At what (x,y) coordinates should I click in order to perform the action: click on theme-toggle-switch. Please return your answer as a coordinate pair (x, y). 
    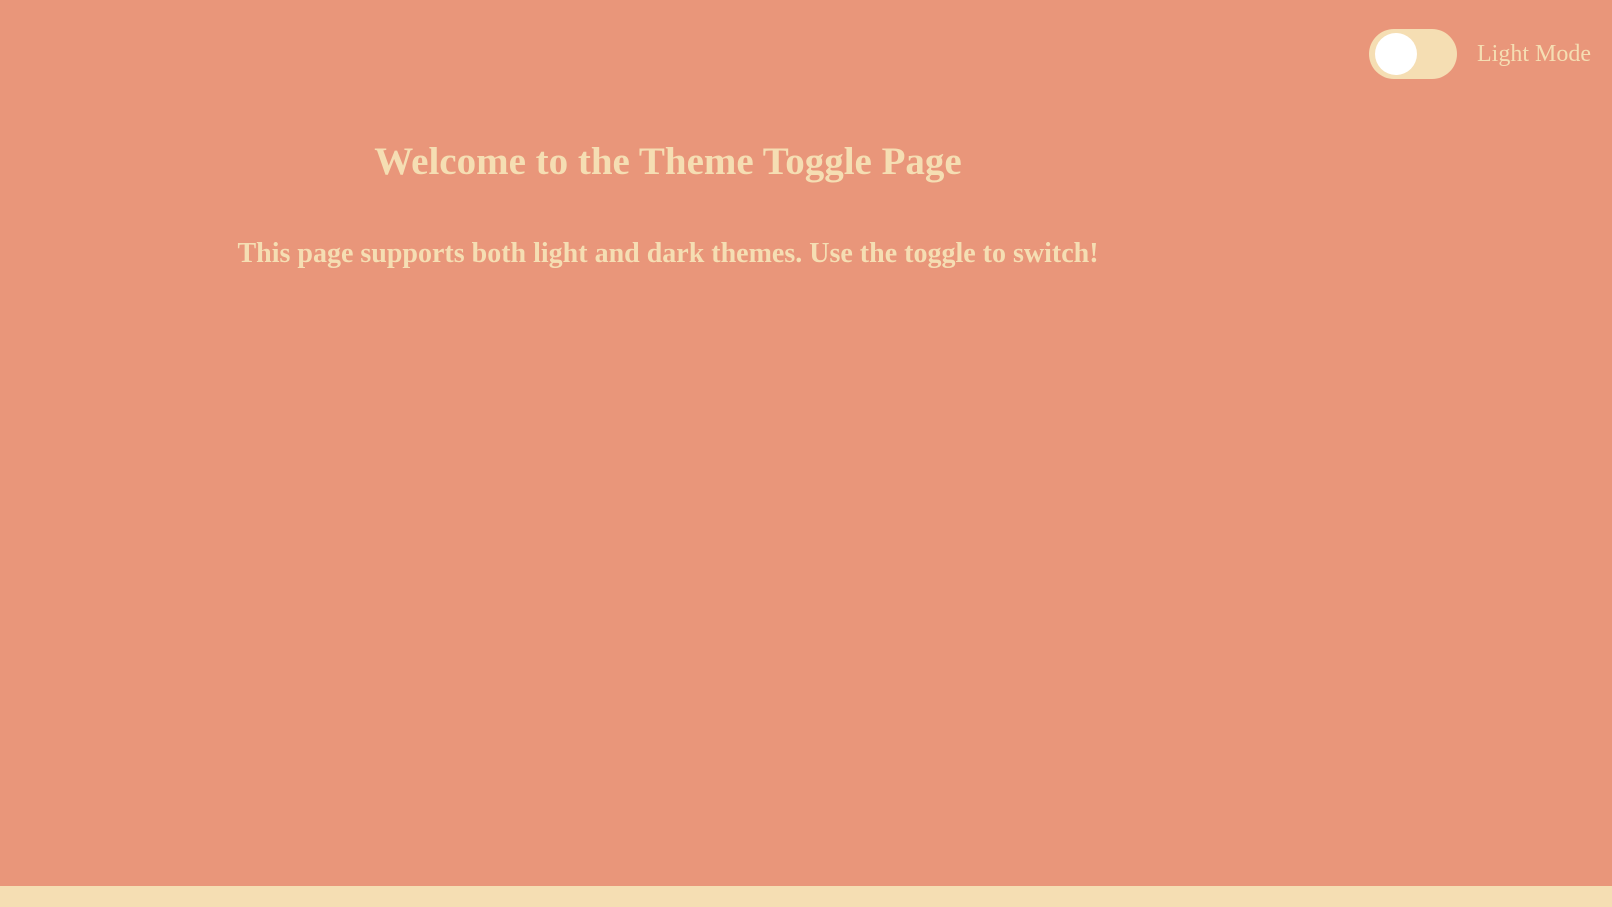
    Looking at the image, I should click on (1413, 54).